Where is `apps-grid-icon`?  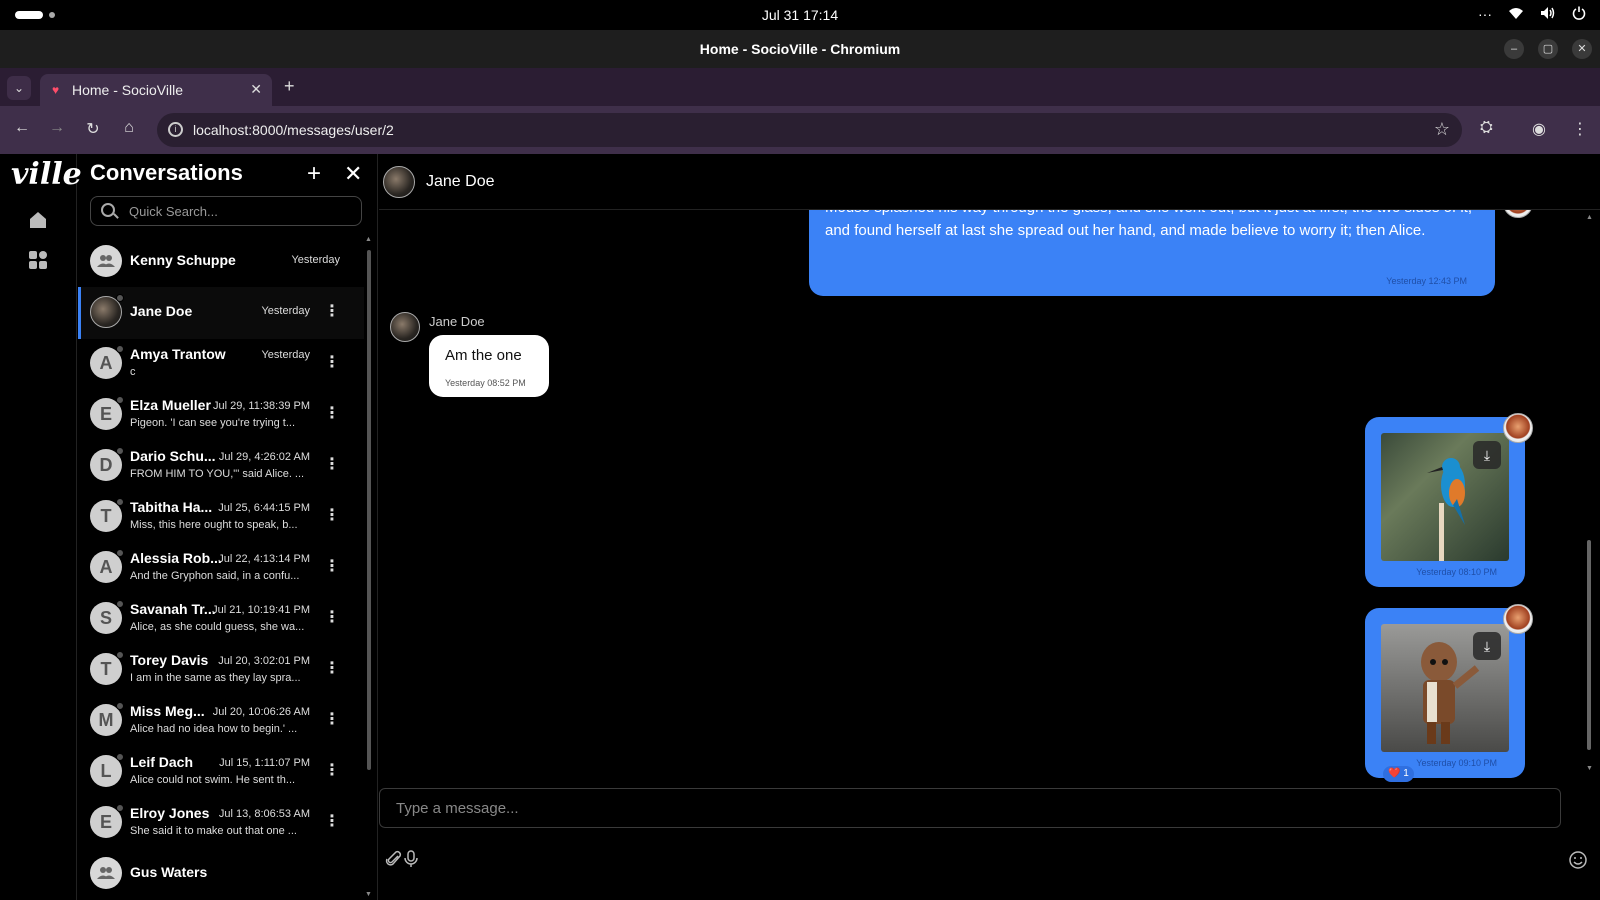
apps-grid-icon is located at coordinates (38, 260).